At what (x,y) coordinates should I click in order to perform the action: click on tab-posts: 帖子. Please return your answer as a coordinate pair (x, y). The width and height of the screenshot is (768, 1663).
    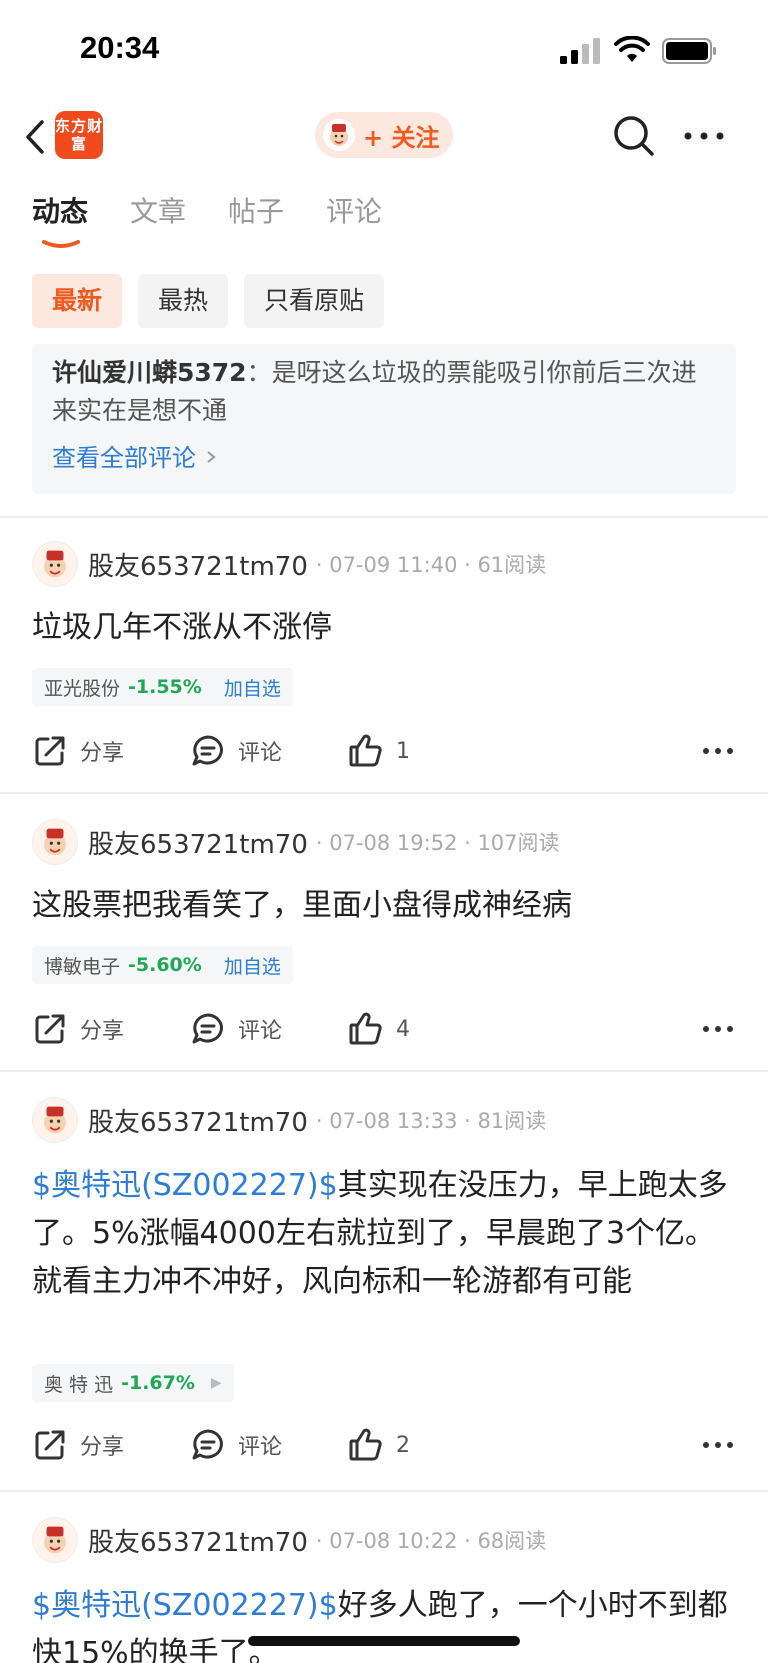
    Looking at the image, I should click on (256, 220).